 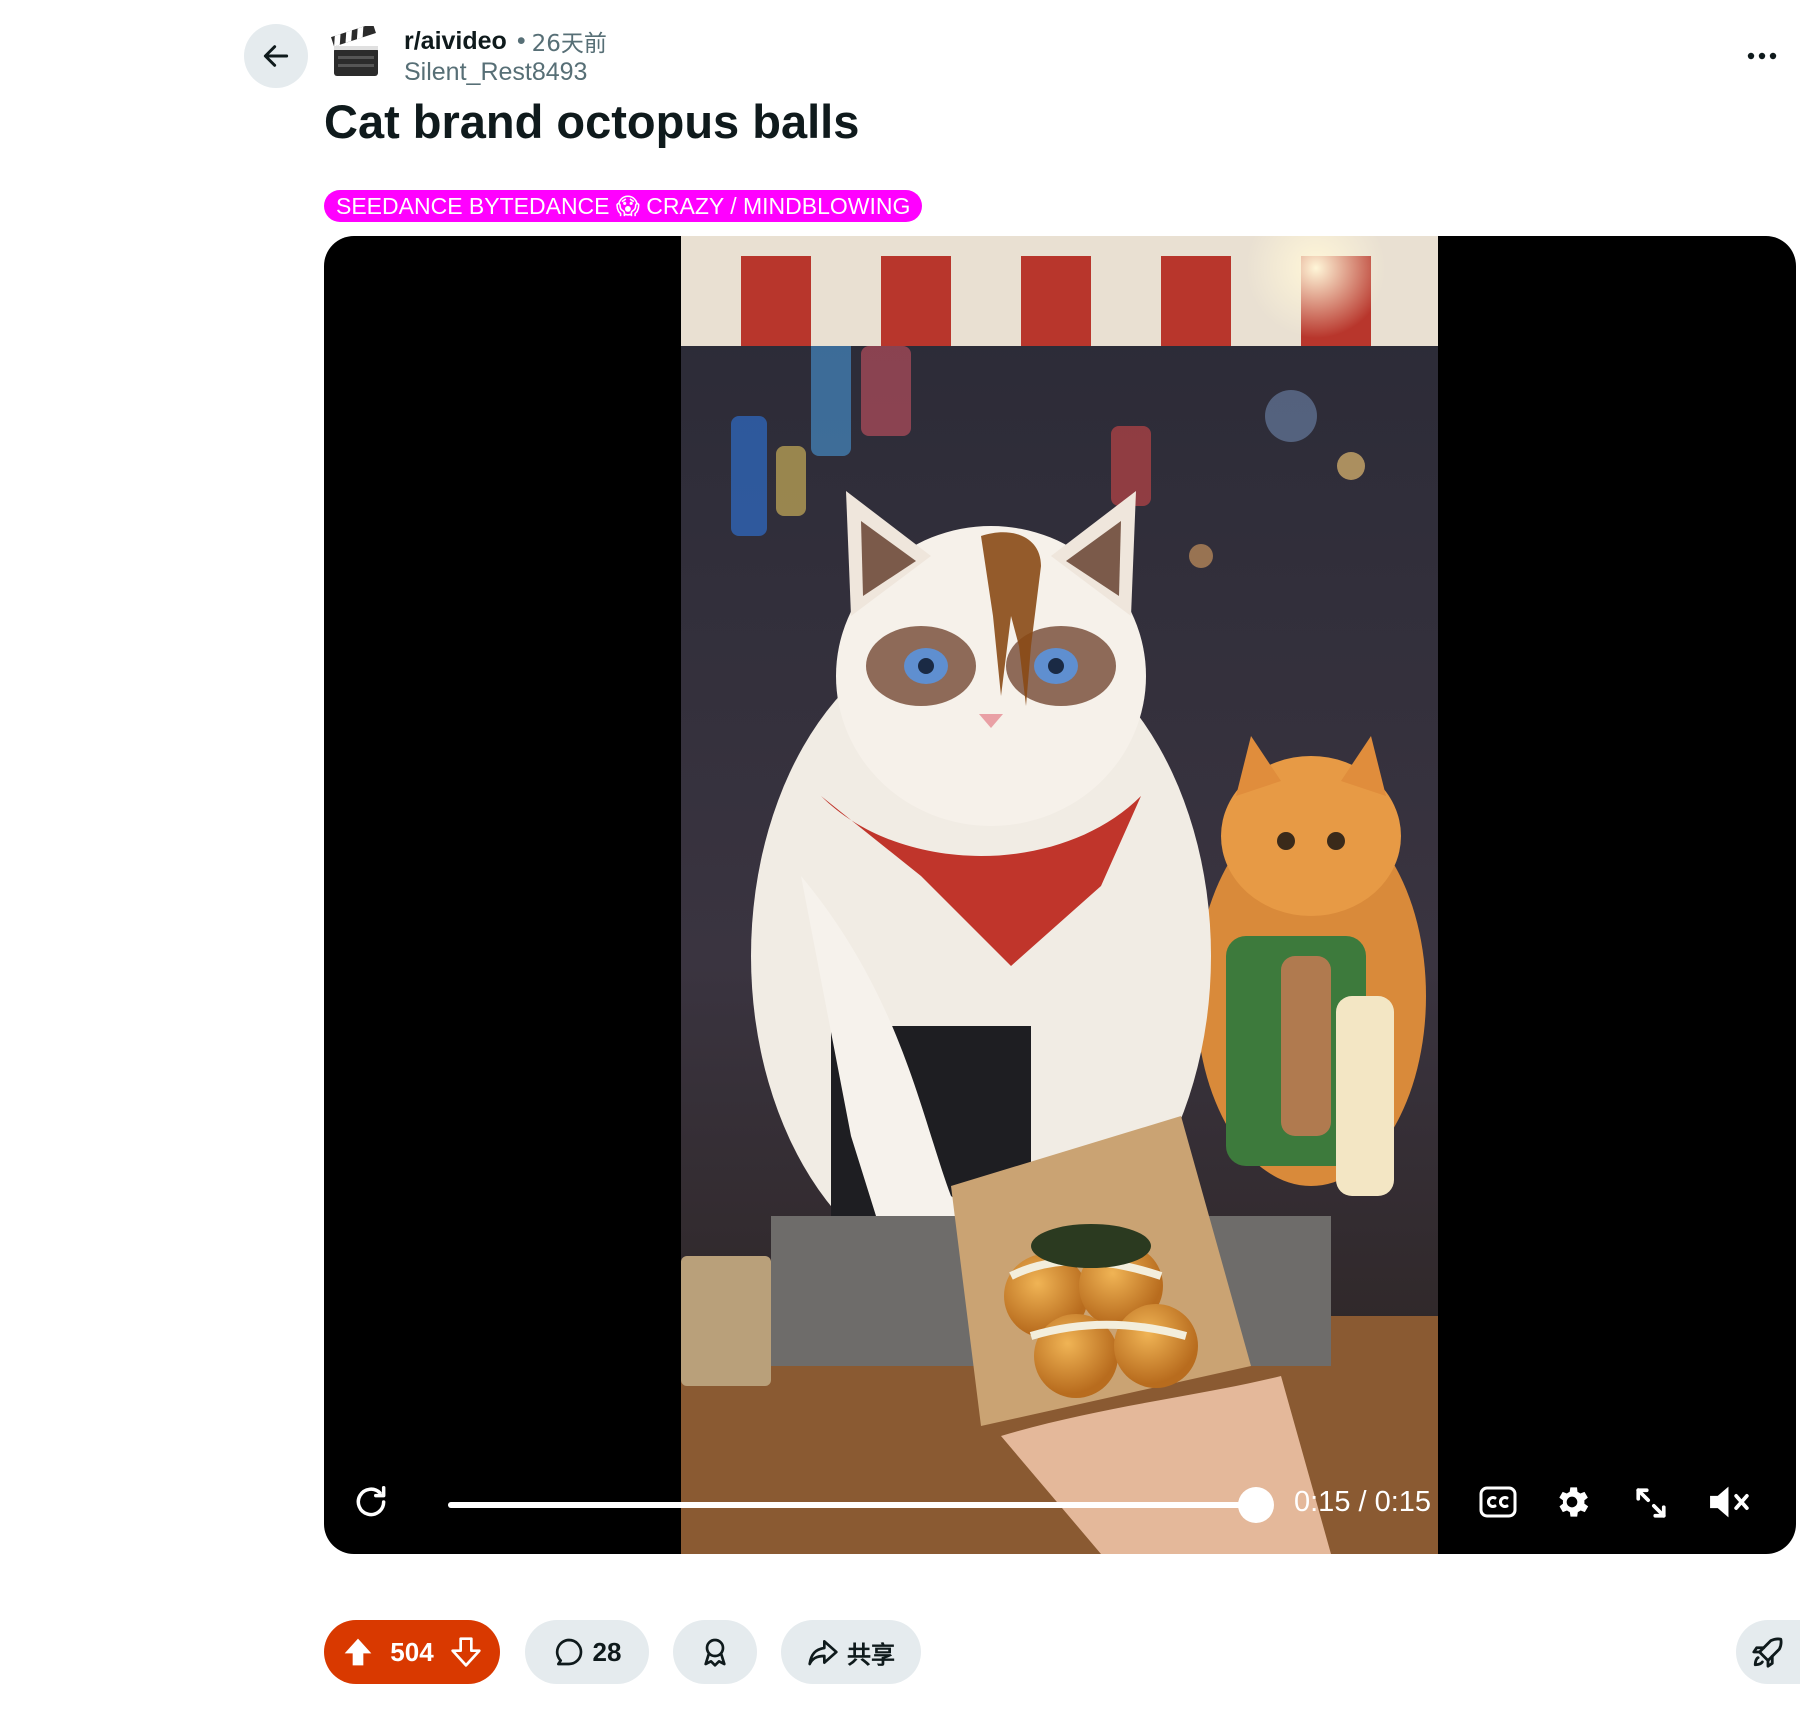 I want to click on comments-button: 28, so click(x=587, y=1652).